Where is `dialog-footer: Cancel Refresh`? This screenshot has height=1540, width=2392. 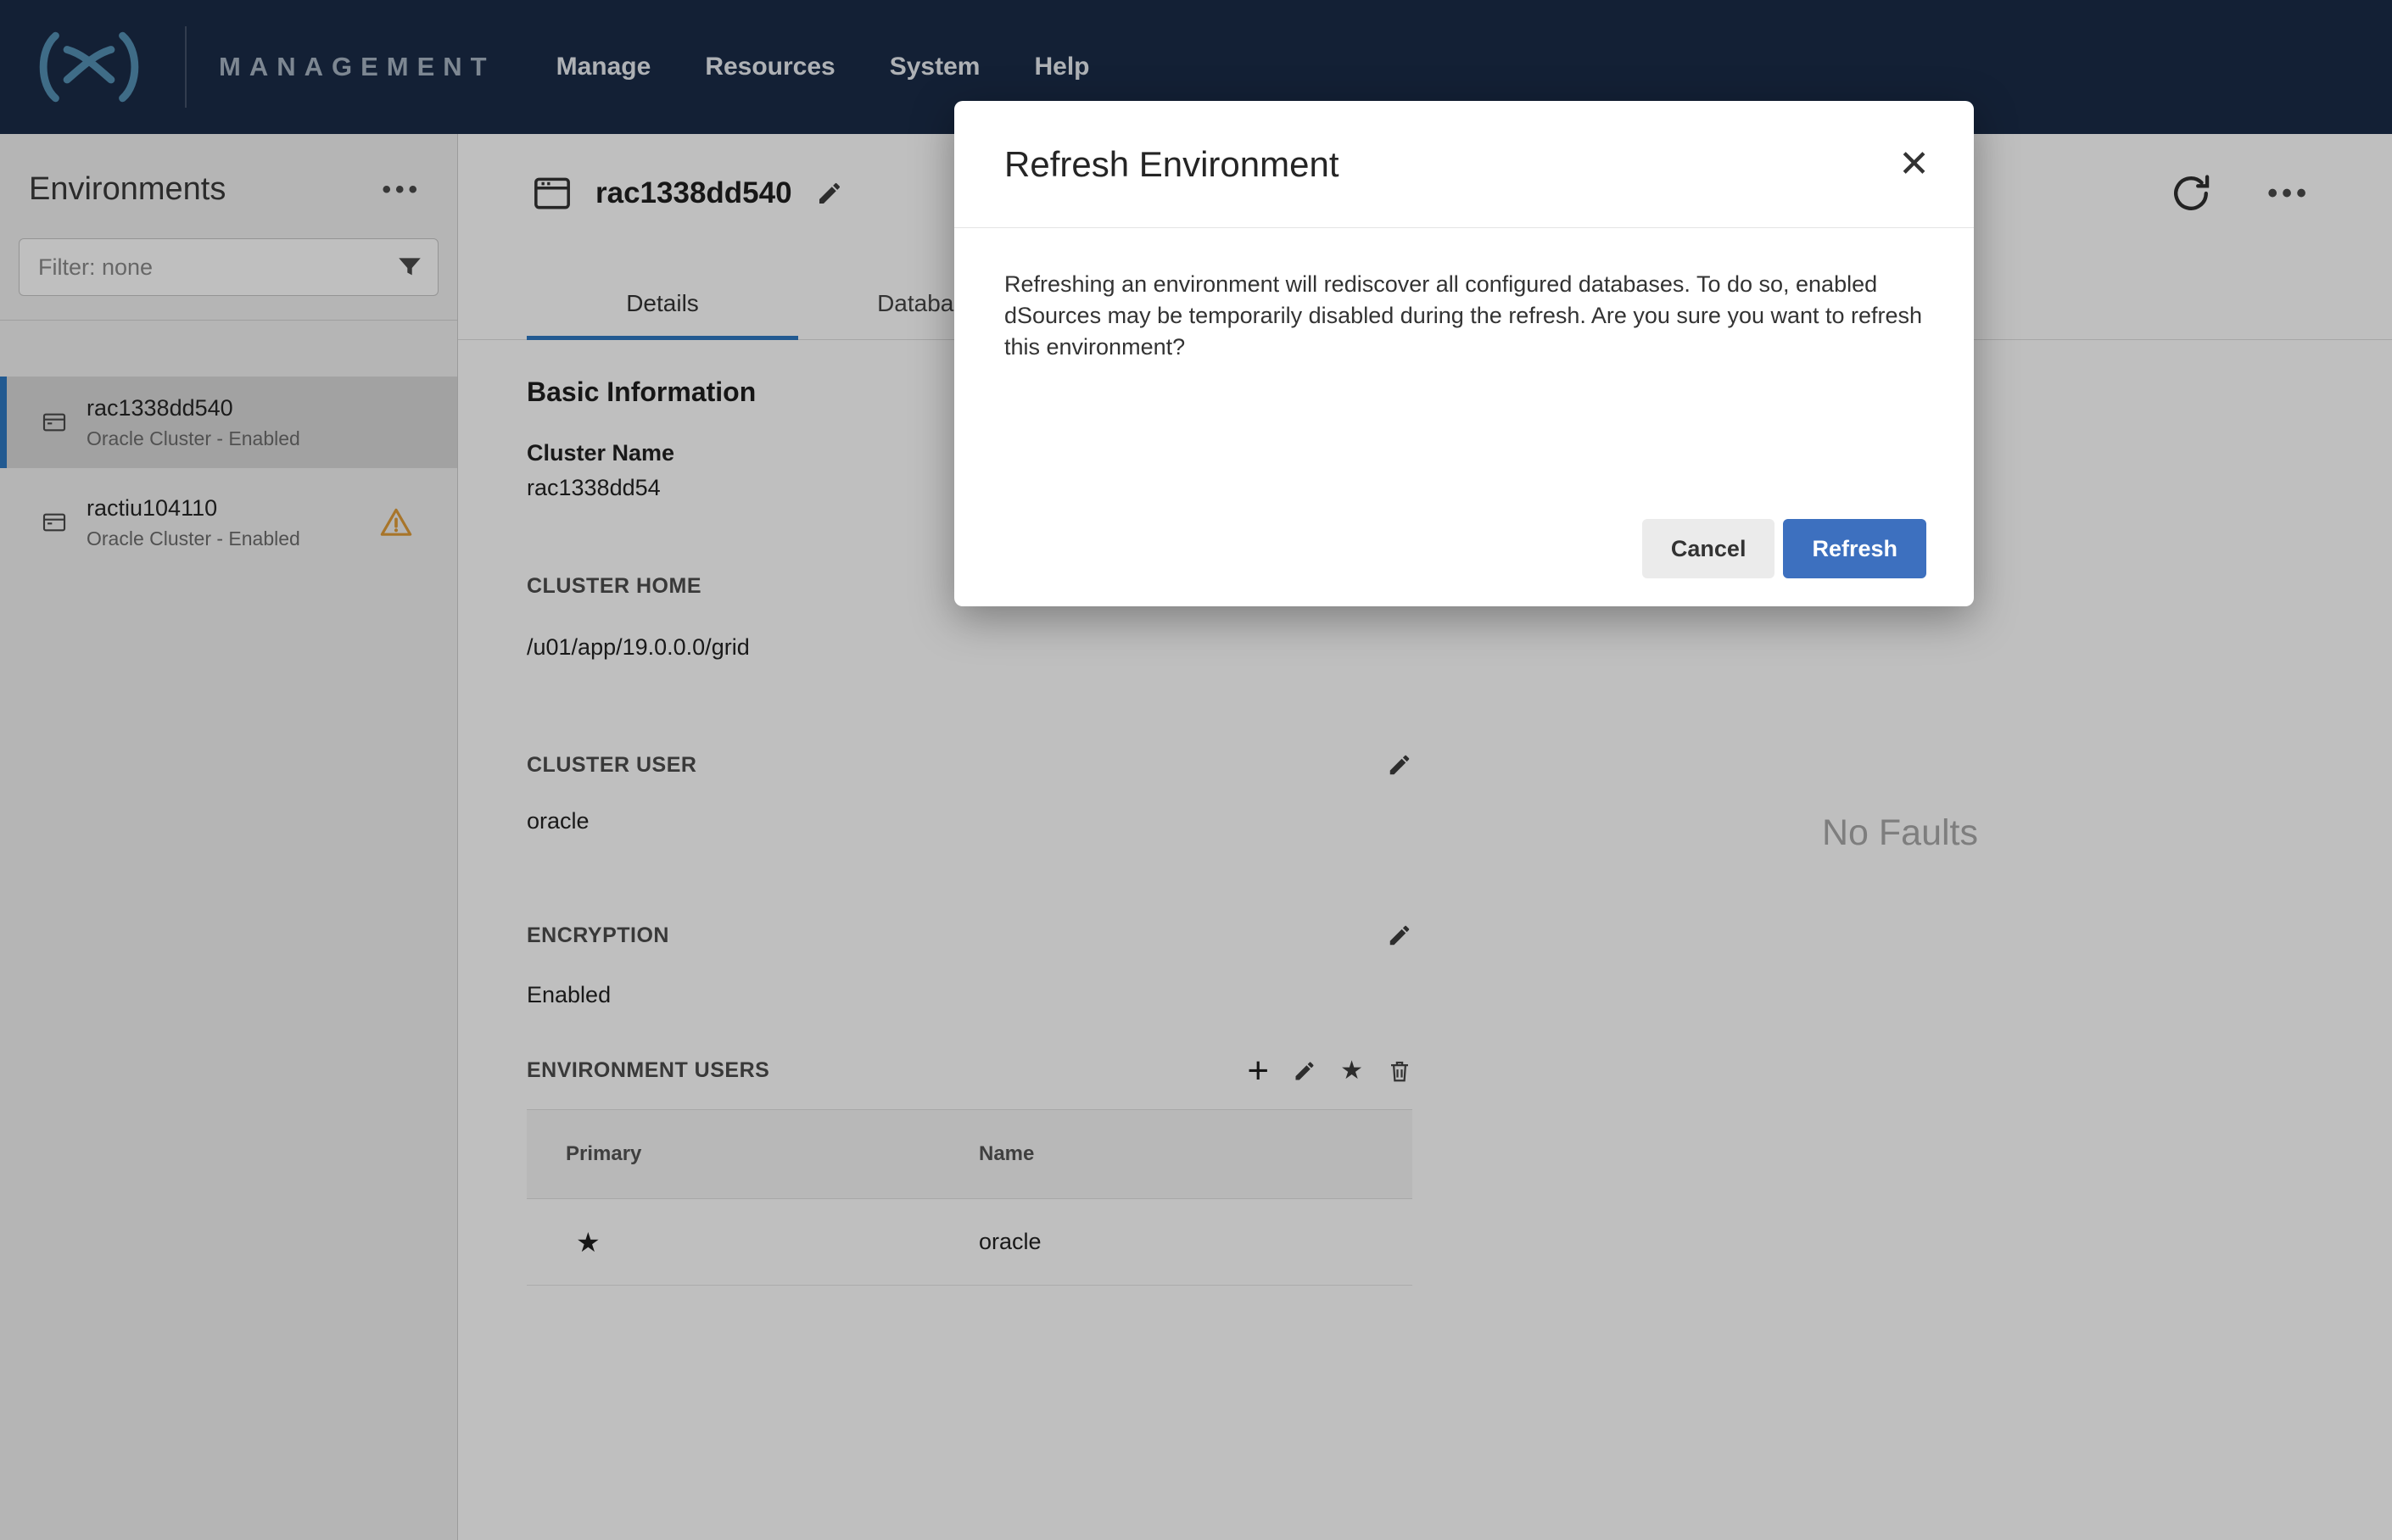
dialog-footer: Cancel Refresh is located at coordinates (1784, 548).